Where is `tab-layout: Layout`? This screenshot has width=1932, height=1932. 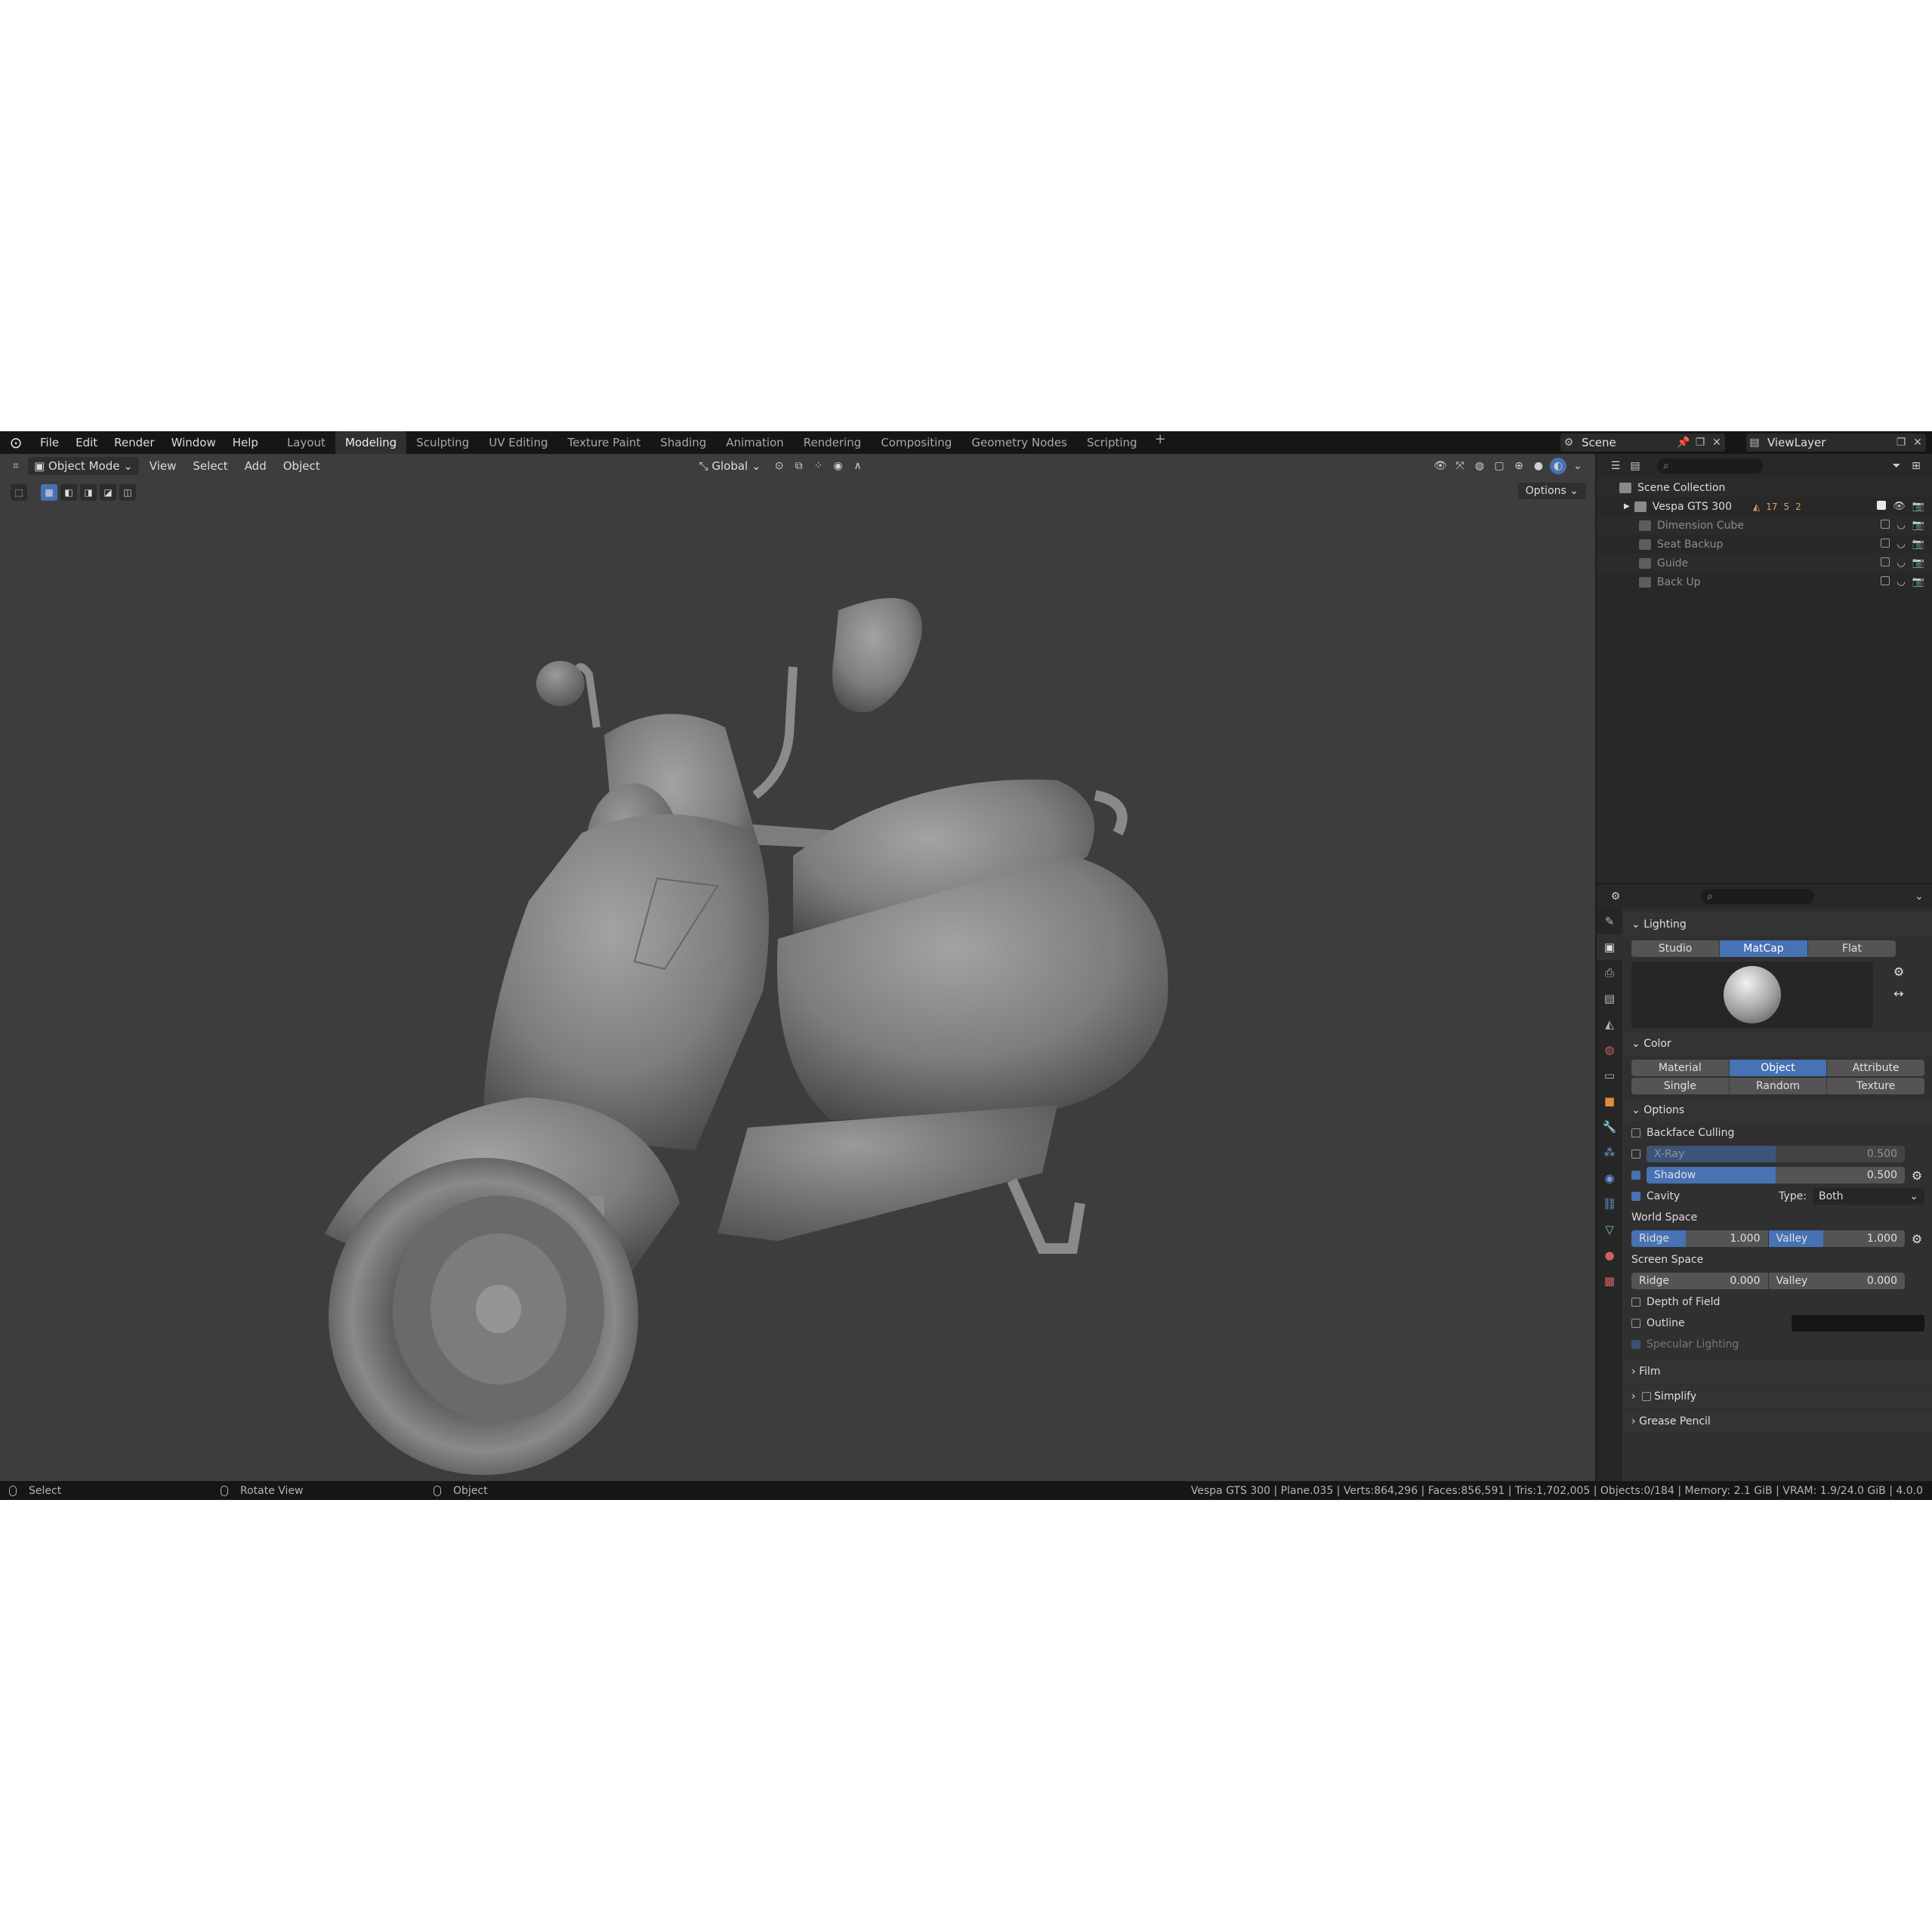 tab-layout: Layout is located at coordinates (306, 443).